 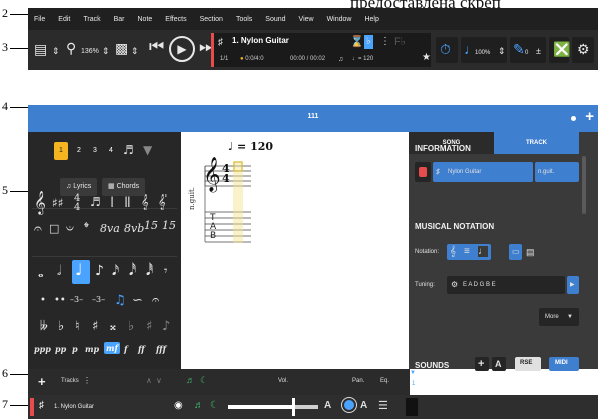 What do you see at coordinates (313, 116) in the screenshot?
I see `document-tab-title: 111` at bounding box center [313, 116].